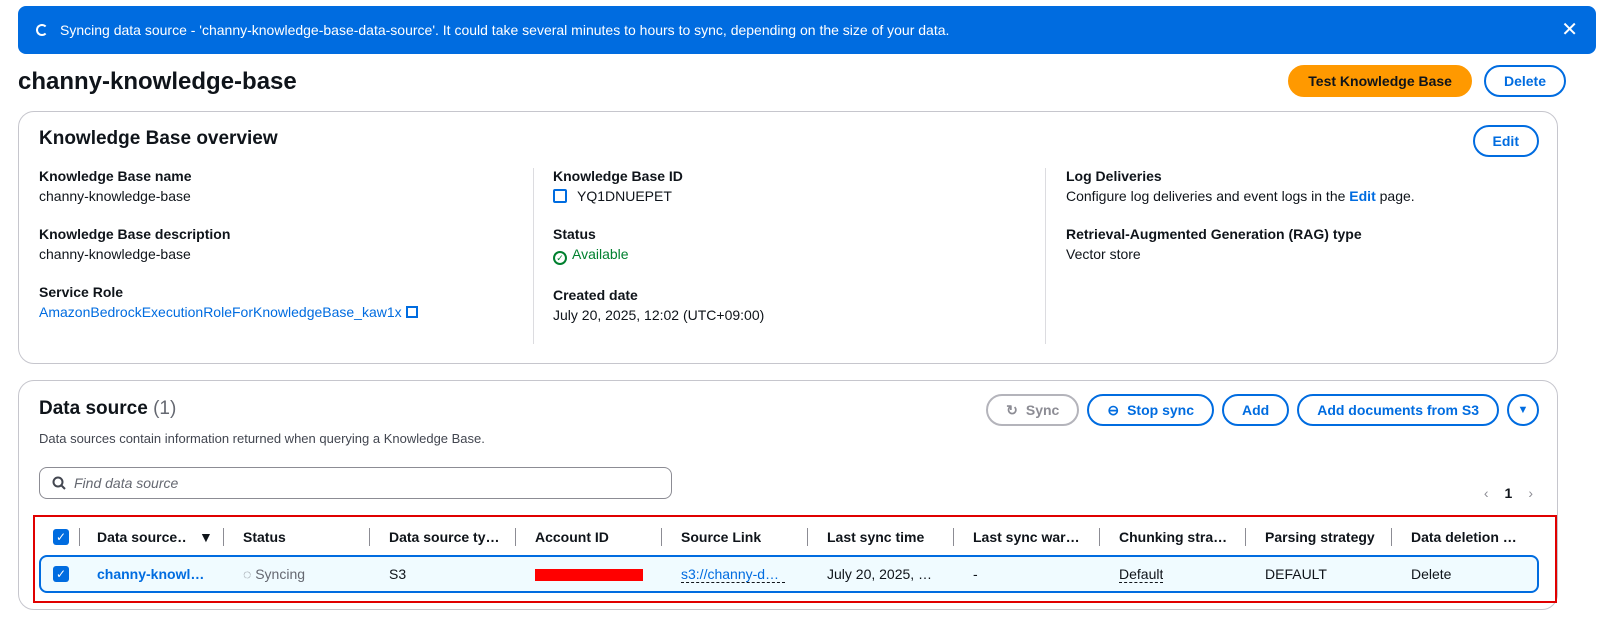  What do you see at coordinates (1296, 574) in the screenshot?
I see `row-parsing-strategy: DEFAULT` at bounding box center [1296, 574].